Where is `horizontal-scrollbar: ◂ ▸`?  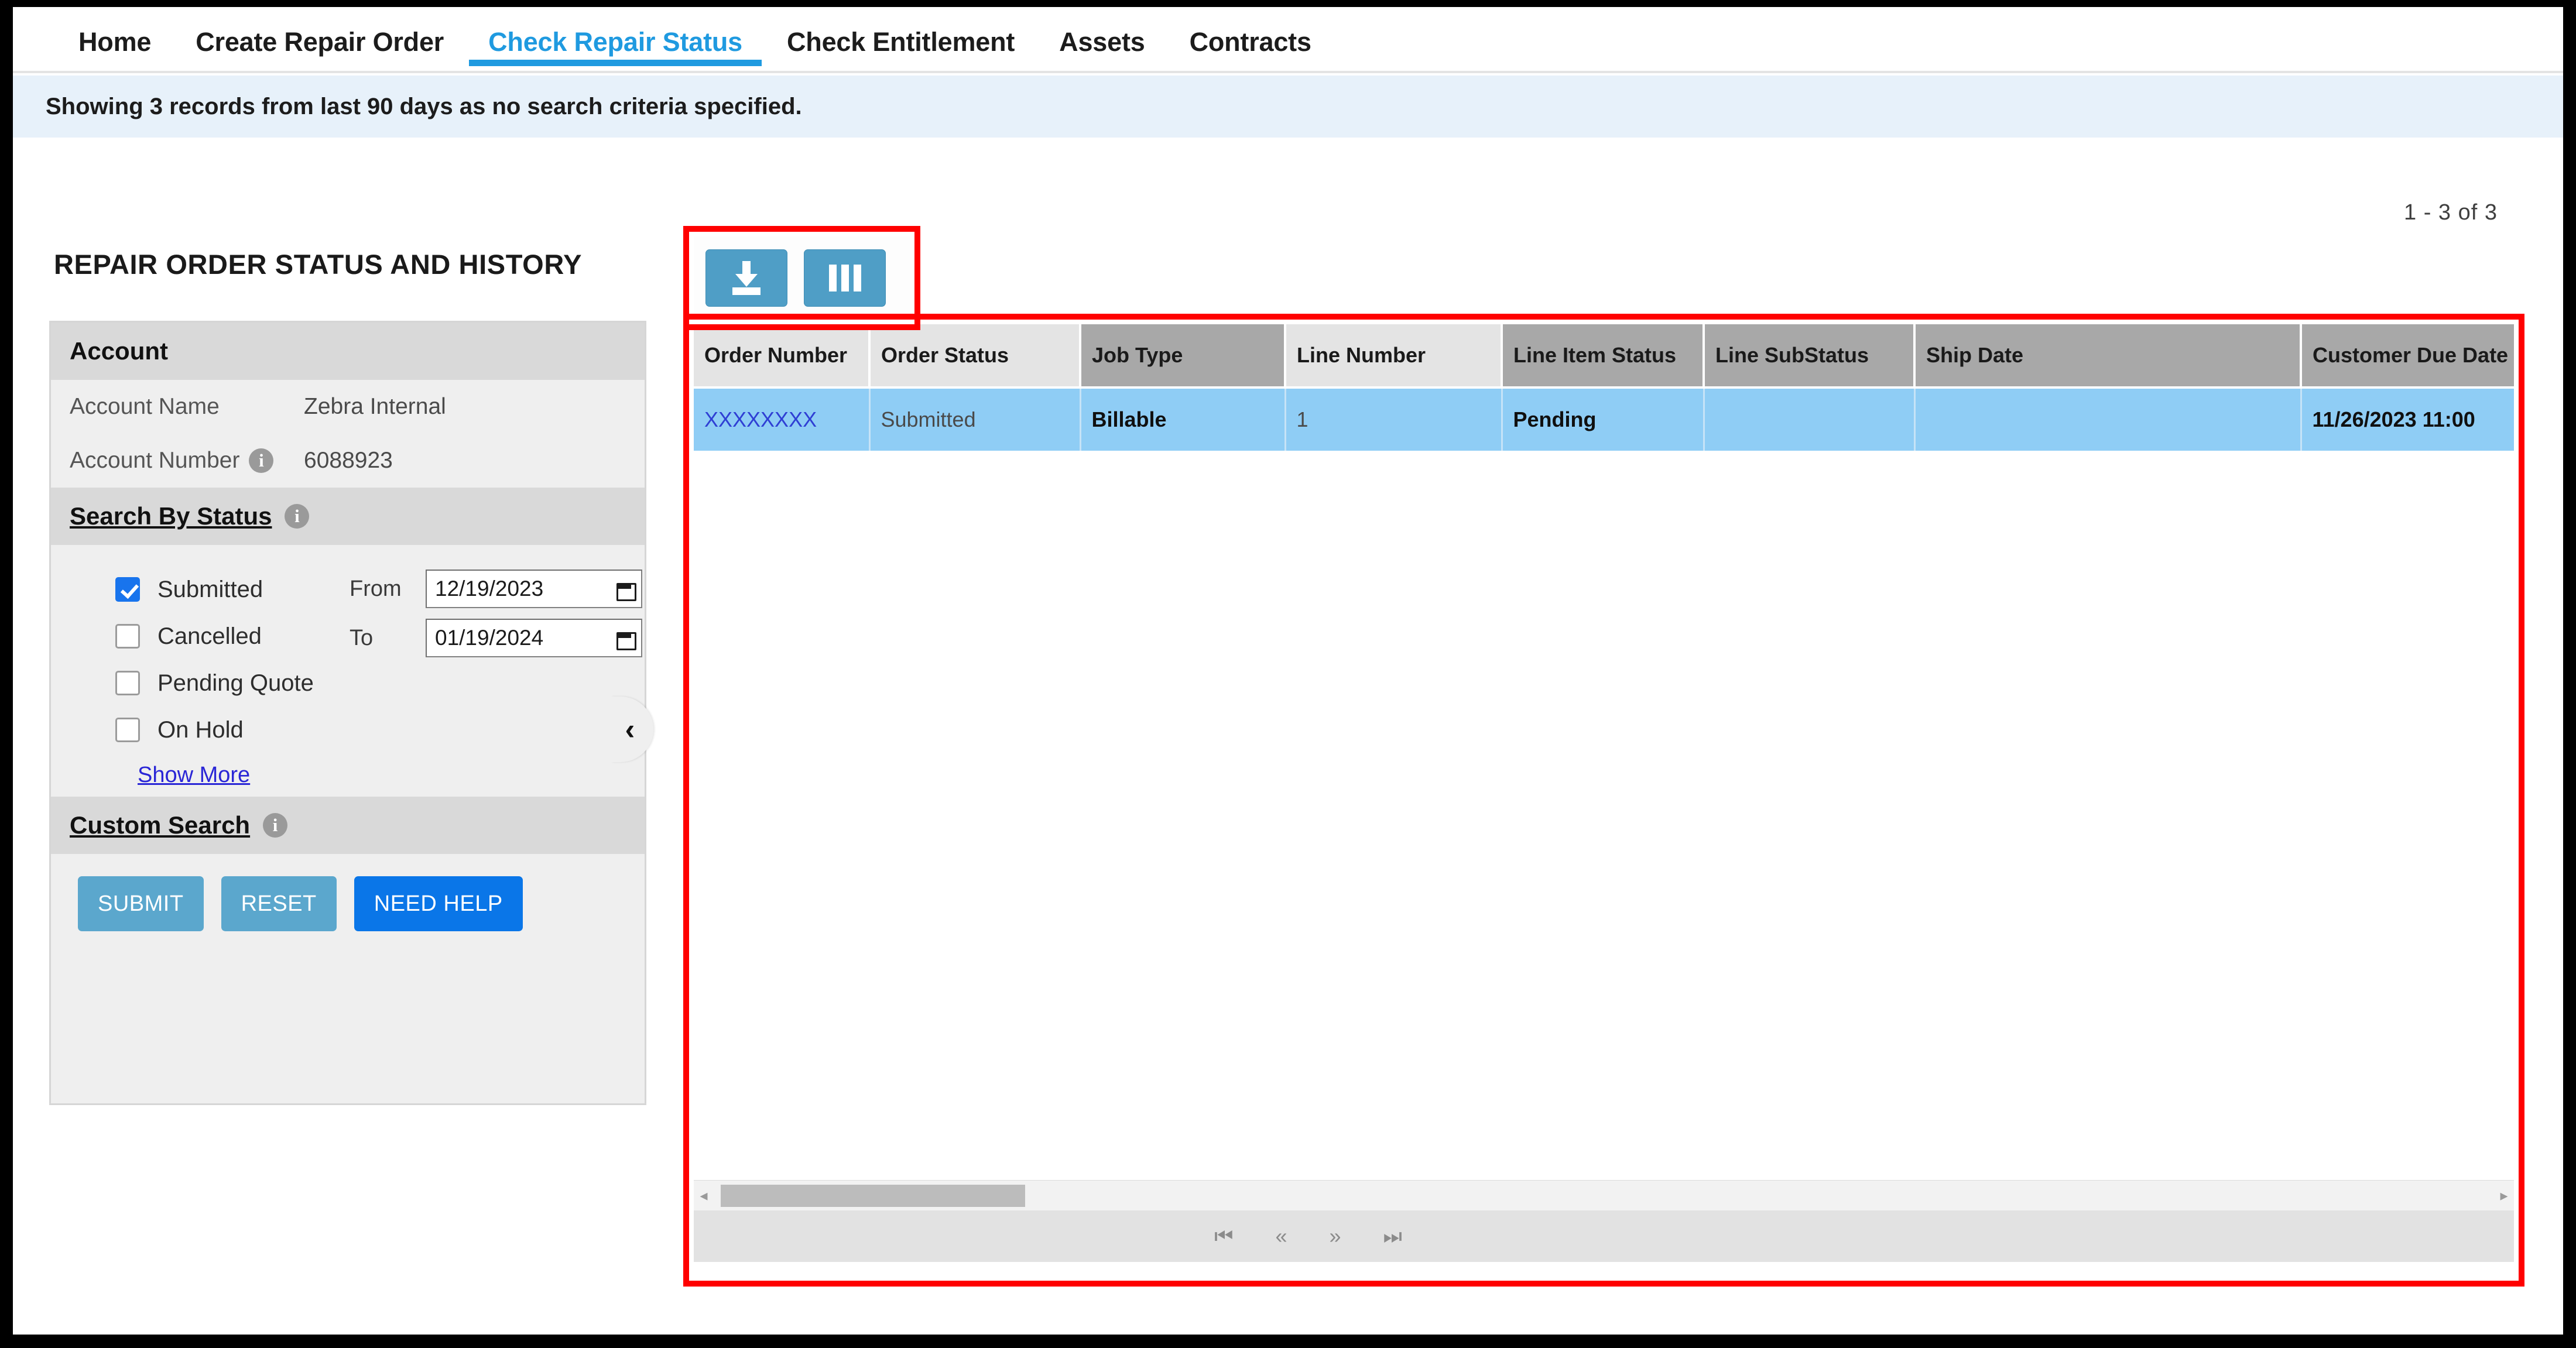
horizontal-scrollbar: ◂ ▸ is located at coordinates (1604, 1195).